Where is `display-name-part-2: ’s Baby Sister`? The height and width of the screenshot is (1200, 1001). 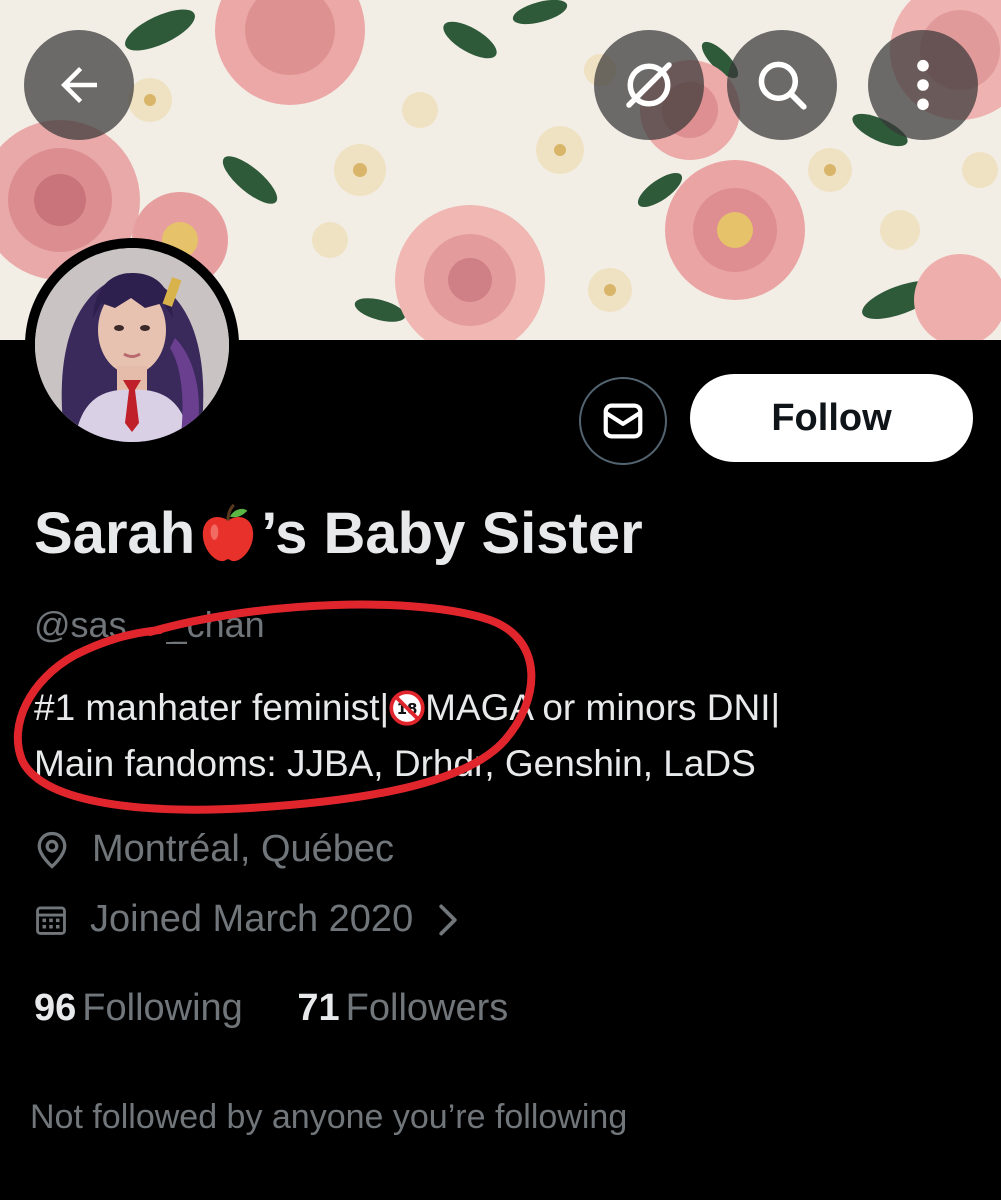
display-name-part-2: ’s Baby Sister is located at coordinates (452, 533).